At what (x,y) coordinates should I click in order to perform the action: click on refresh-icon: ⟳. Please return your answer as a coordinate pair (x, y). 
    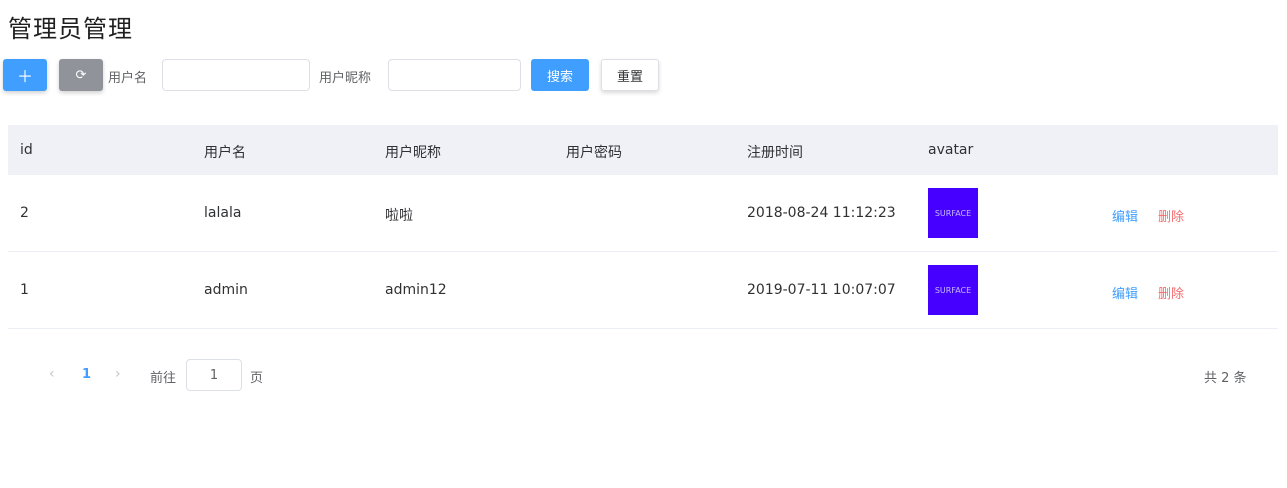
    Looking at the image, I should click on (81, 75).